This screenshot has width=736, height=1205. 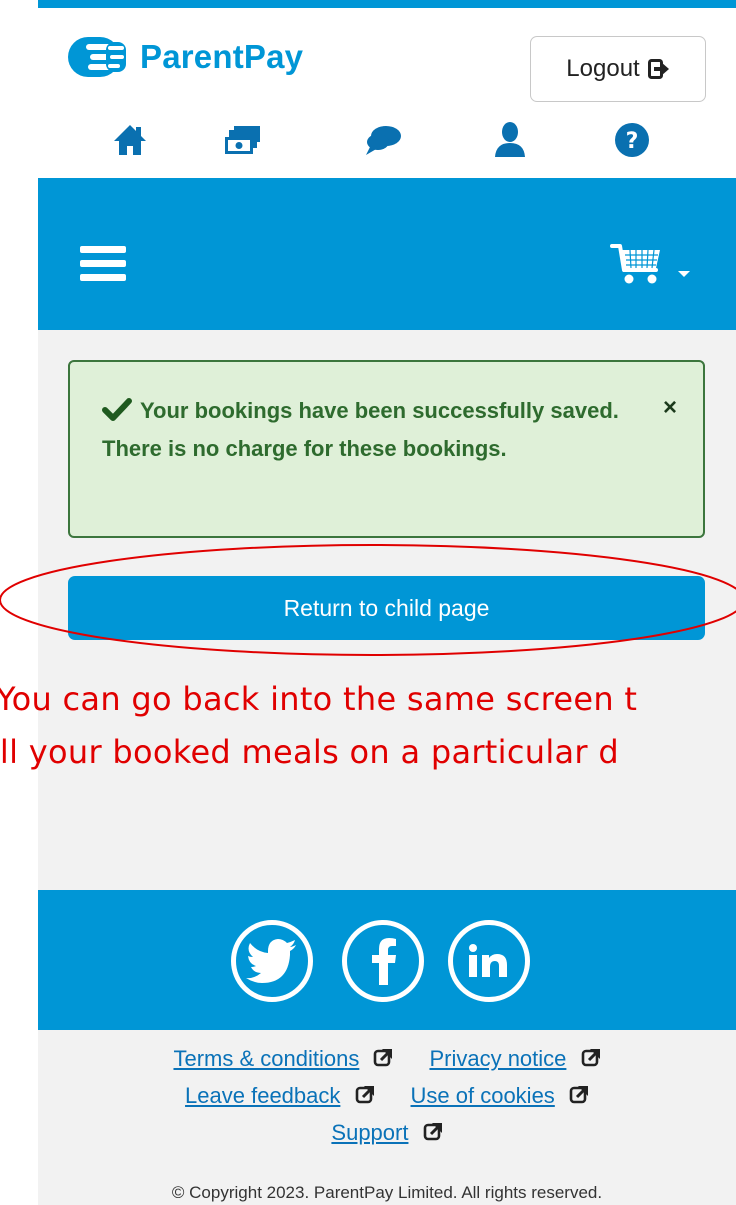 What do you see at coordinates (242, 140) in the screenshot?
I see `payments-icon` at bounding box center [242, 140].